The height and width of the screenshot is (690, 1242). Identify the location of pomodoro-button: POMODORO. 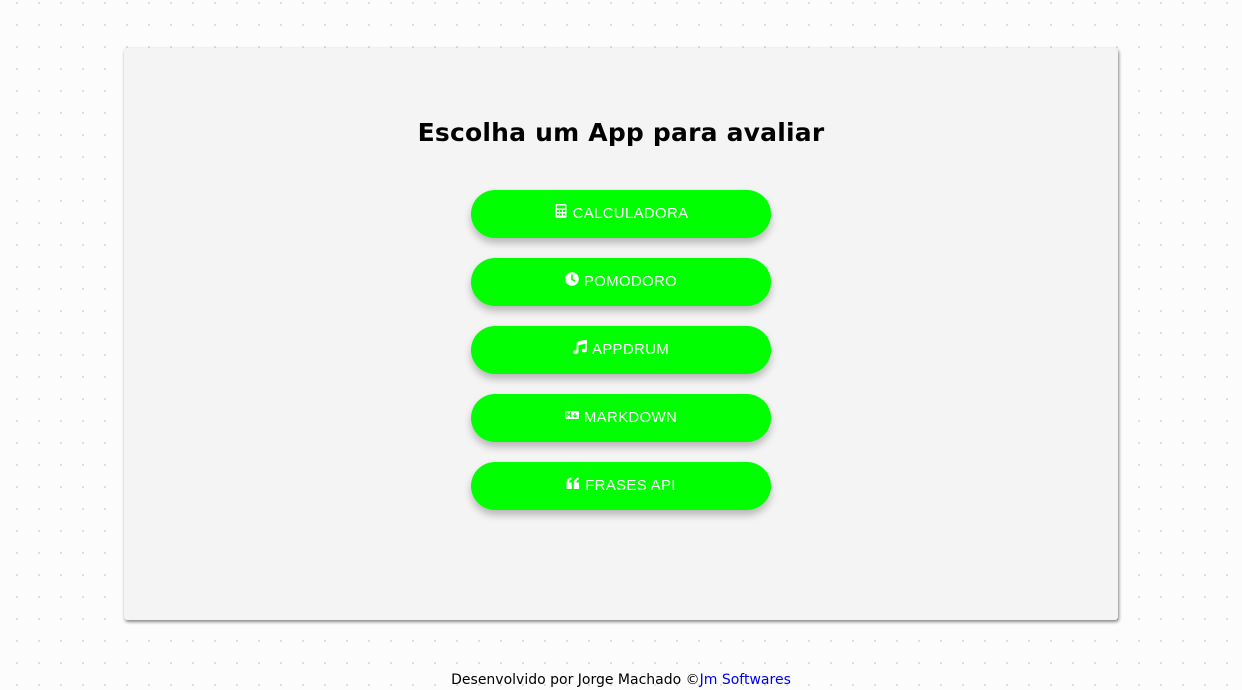
(621, 282).